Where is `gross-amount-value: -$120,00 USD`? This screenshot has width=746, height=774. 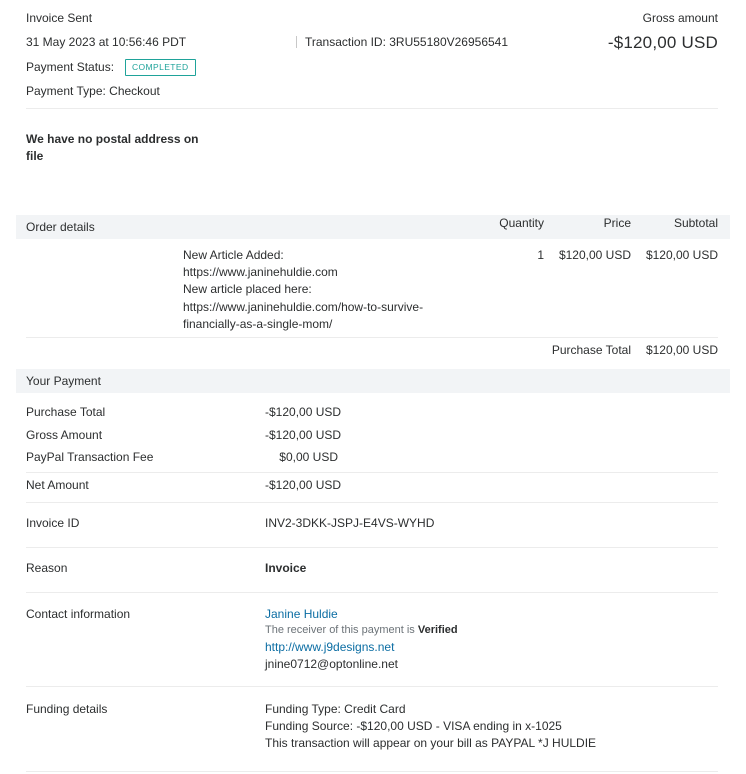
gross-amount-value: -$120,00 USD is located at coordinates (662, 42).